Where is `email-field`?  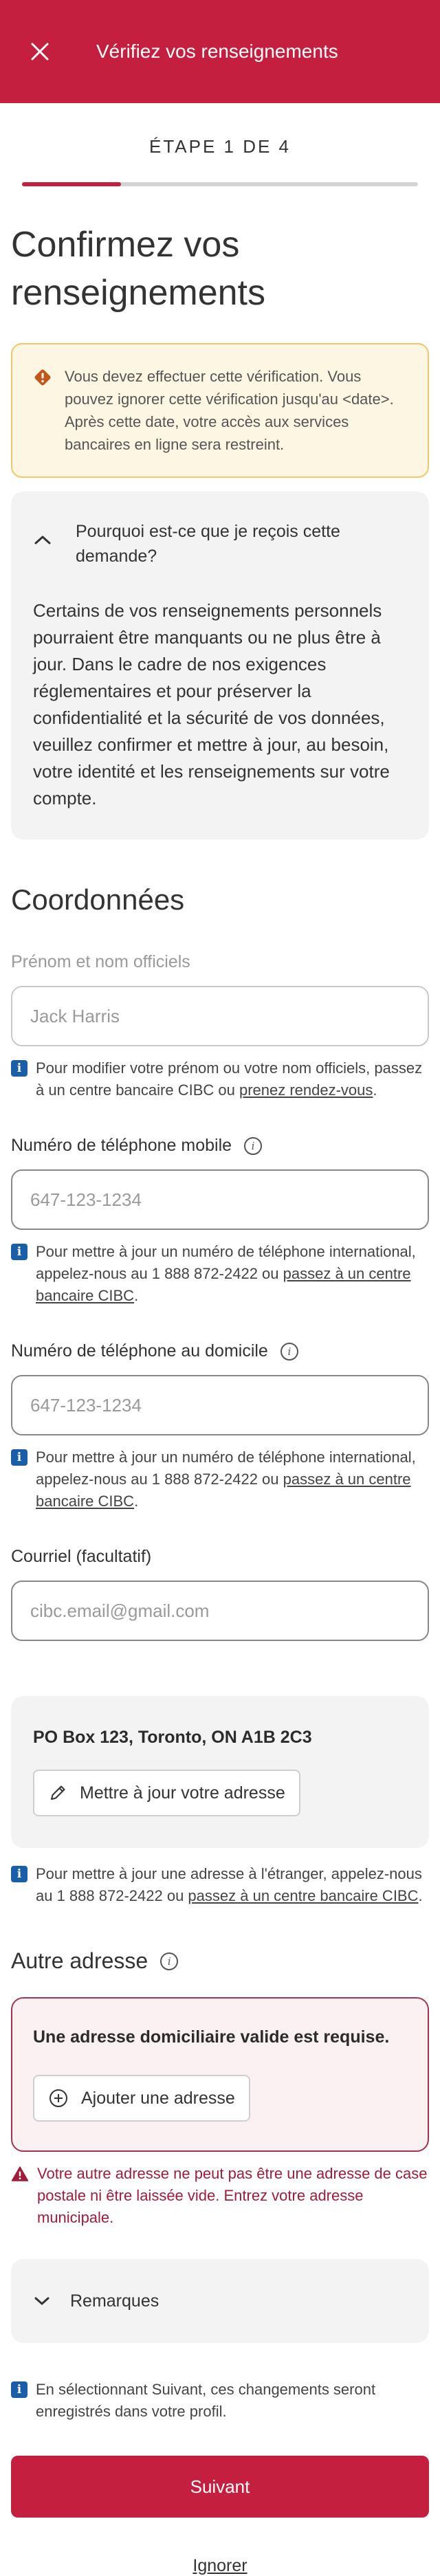 email-field is located at coordinates (220, 1611).